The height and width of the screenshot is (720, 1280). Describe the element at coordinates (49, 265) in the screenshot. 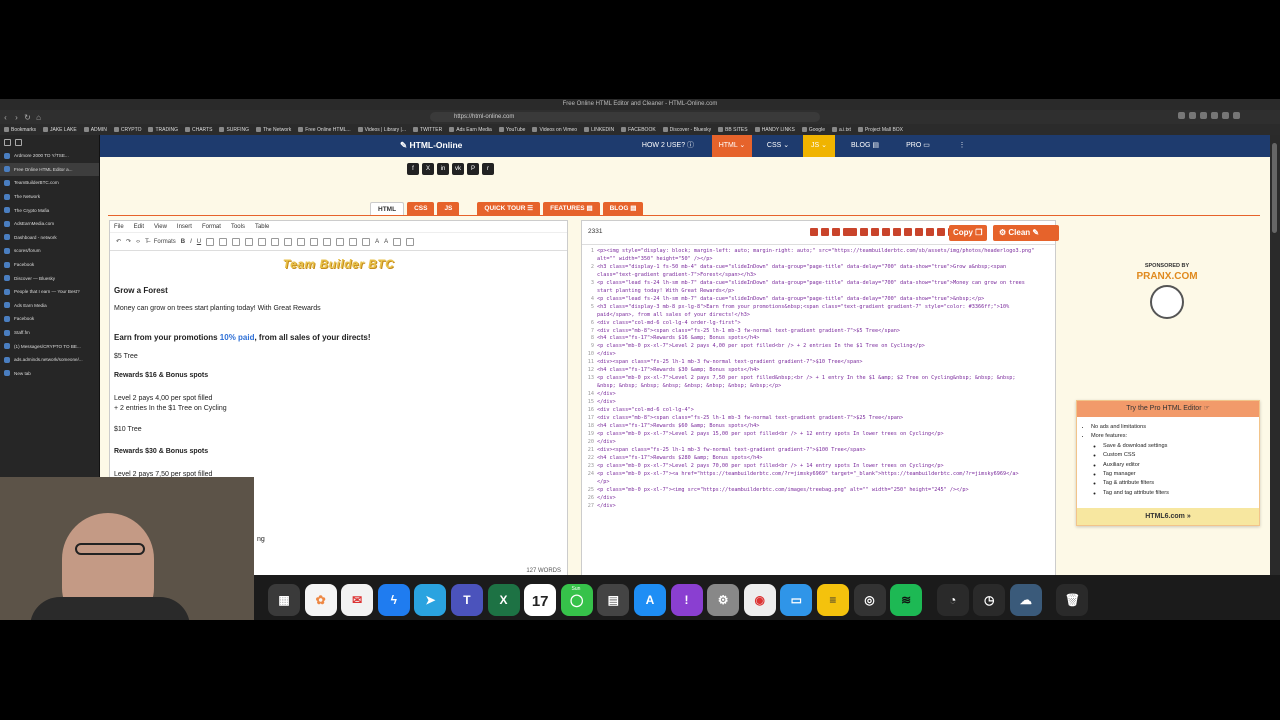

I see `sidebar-tab: Facebook` at that location.